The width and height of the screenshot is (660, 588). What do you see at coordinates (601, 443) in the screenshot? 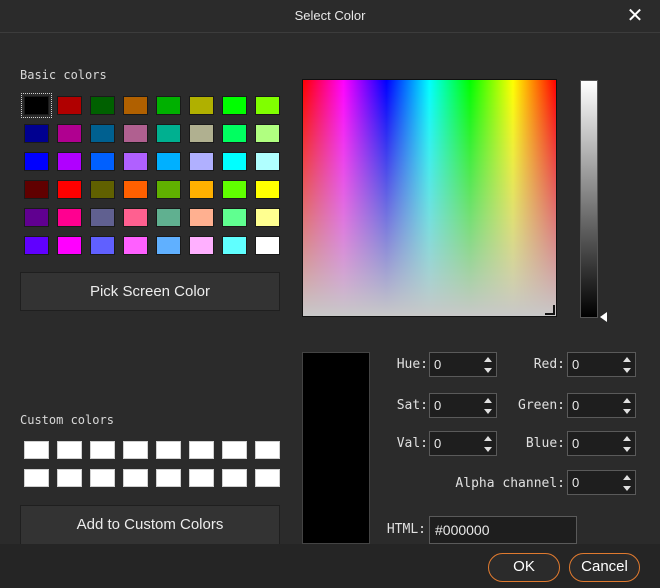
I see `blue-spinbox: 0` at bounding box center [601, 443].